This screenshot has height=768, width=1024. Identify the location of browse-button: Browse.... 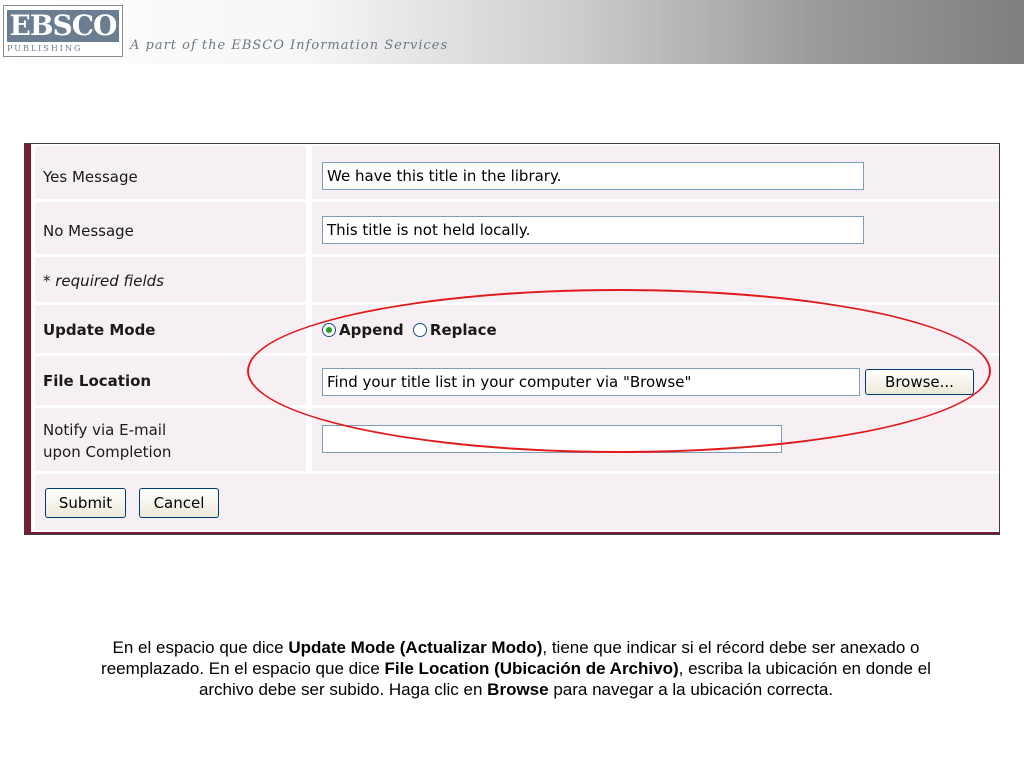
(919, 382).